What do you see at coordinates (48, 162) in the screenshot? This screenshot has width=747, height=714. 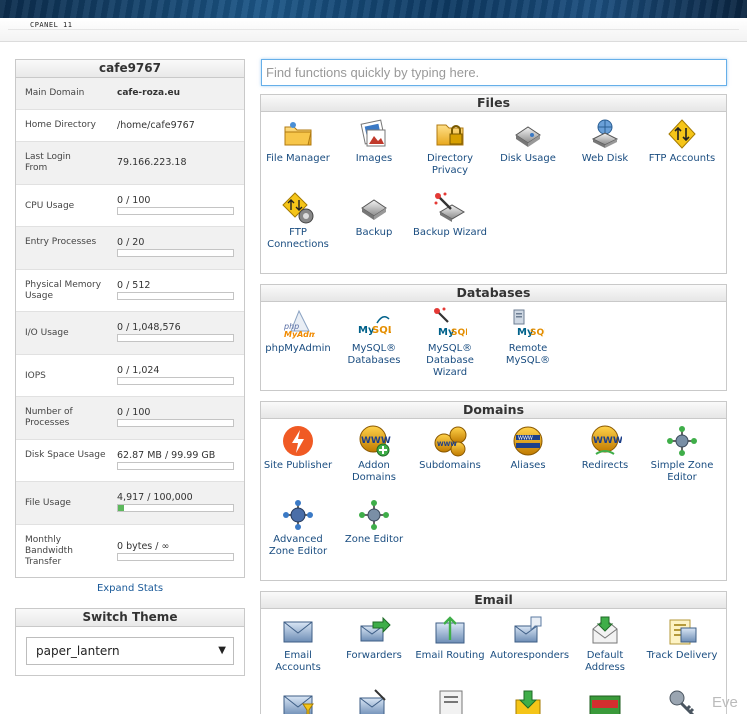 I see `stat-label: Last Login From` at bounding box center [48, 162].